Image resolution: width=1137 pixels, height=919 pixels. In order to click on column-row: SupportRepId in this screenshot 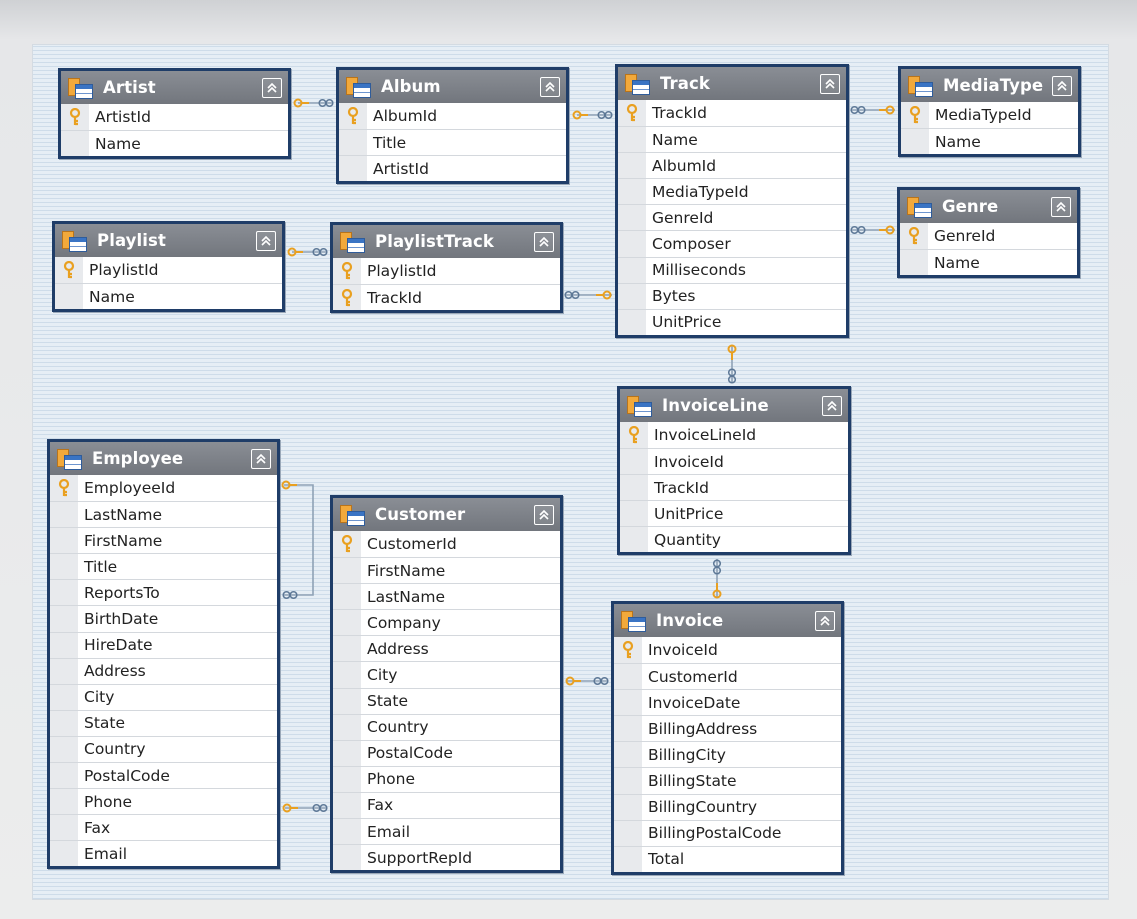, I will do `click(446, 857)`.